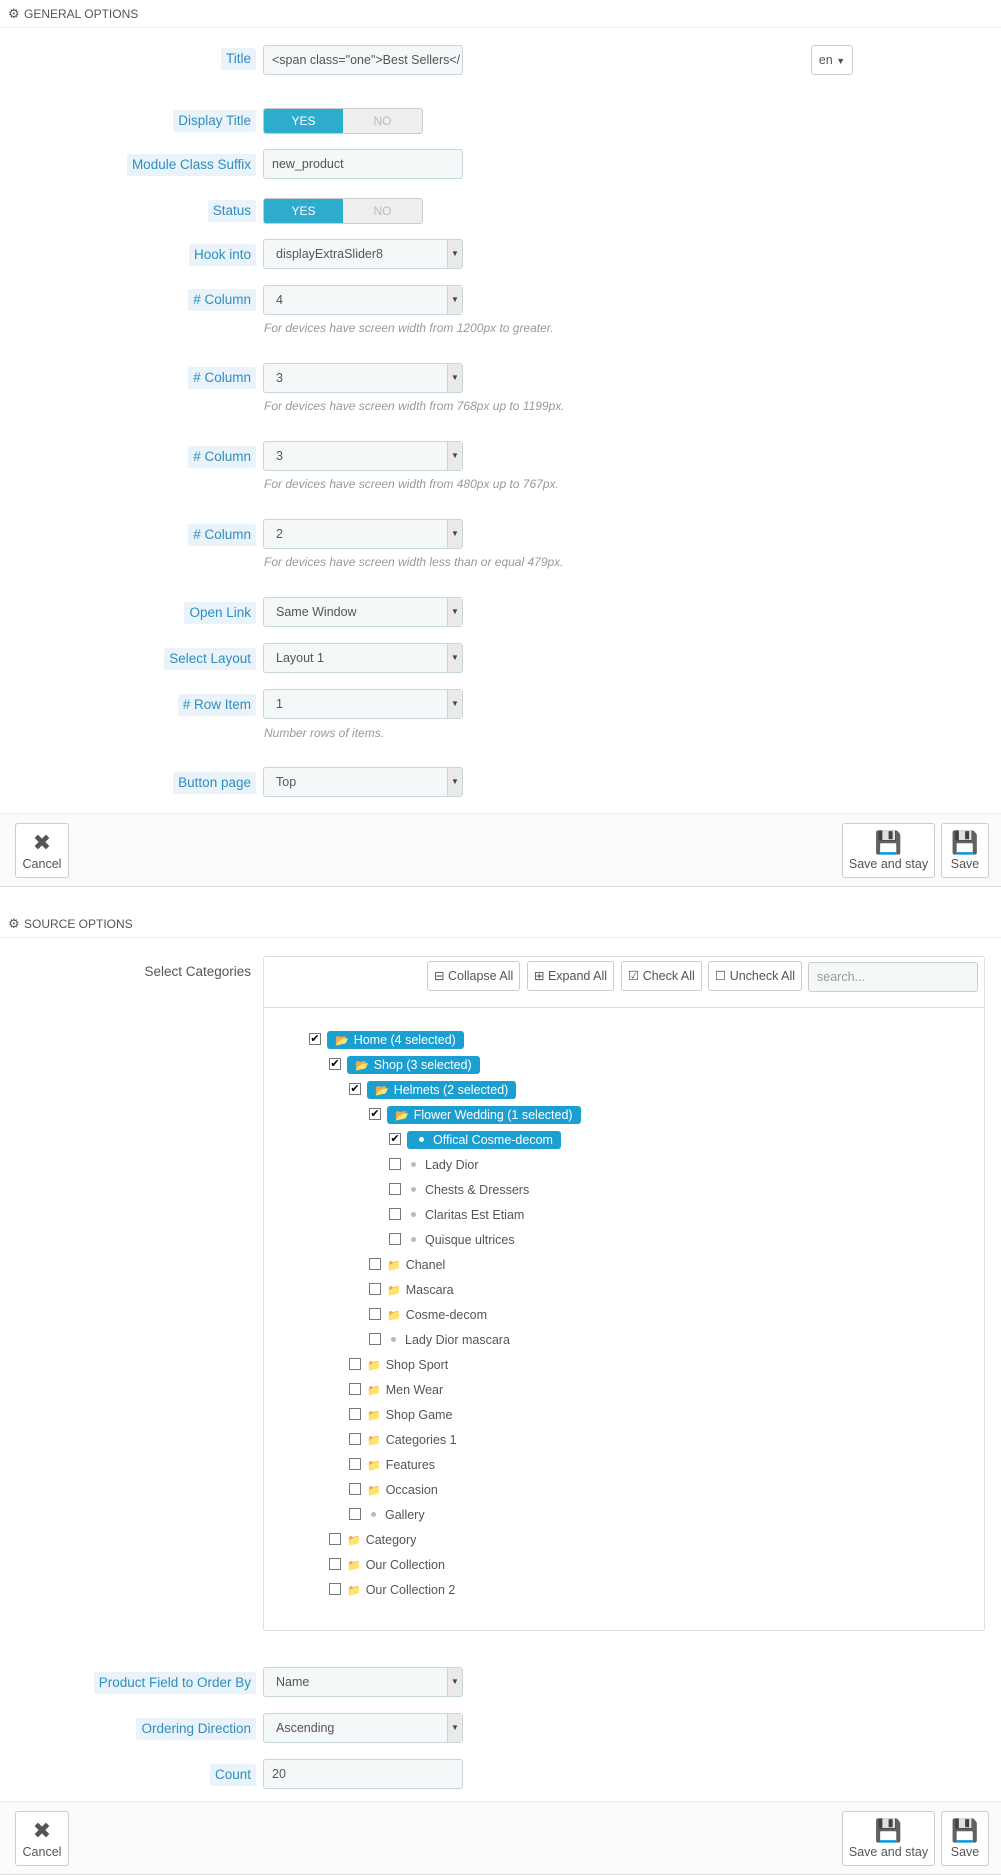  Describe the element at coordinates (363, 1774) in the screenshot. I see `count-input: 20` at that location.